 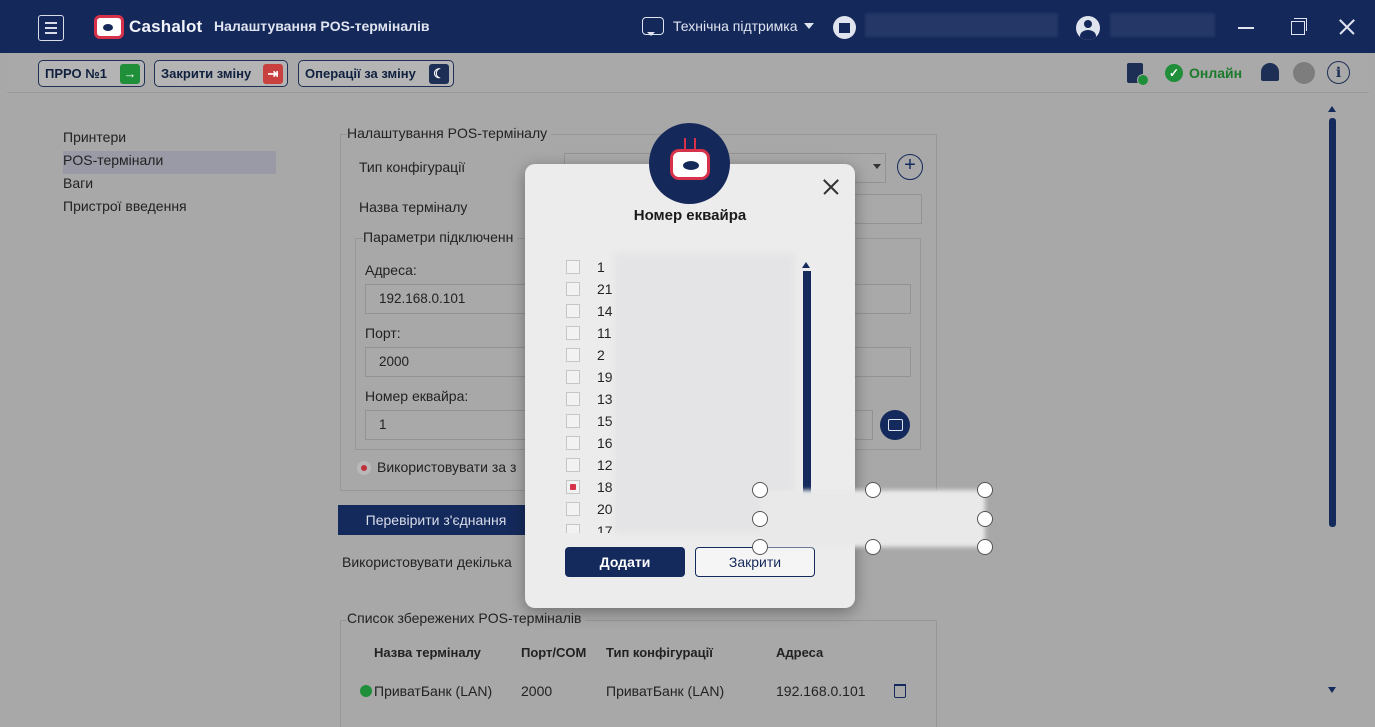 What do you see at coordinates (413, 207) in the screenshot?
I see `terminal-name-label: Назва терміналу` at bounding box center [413, 207].